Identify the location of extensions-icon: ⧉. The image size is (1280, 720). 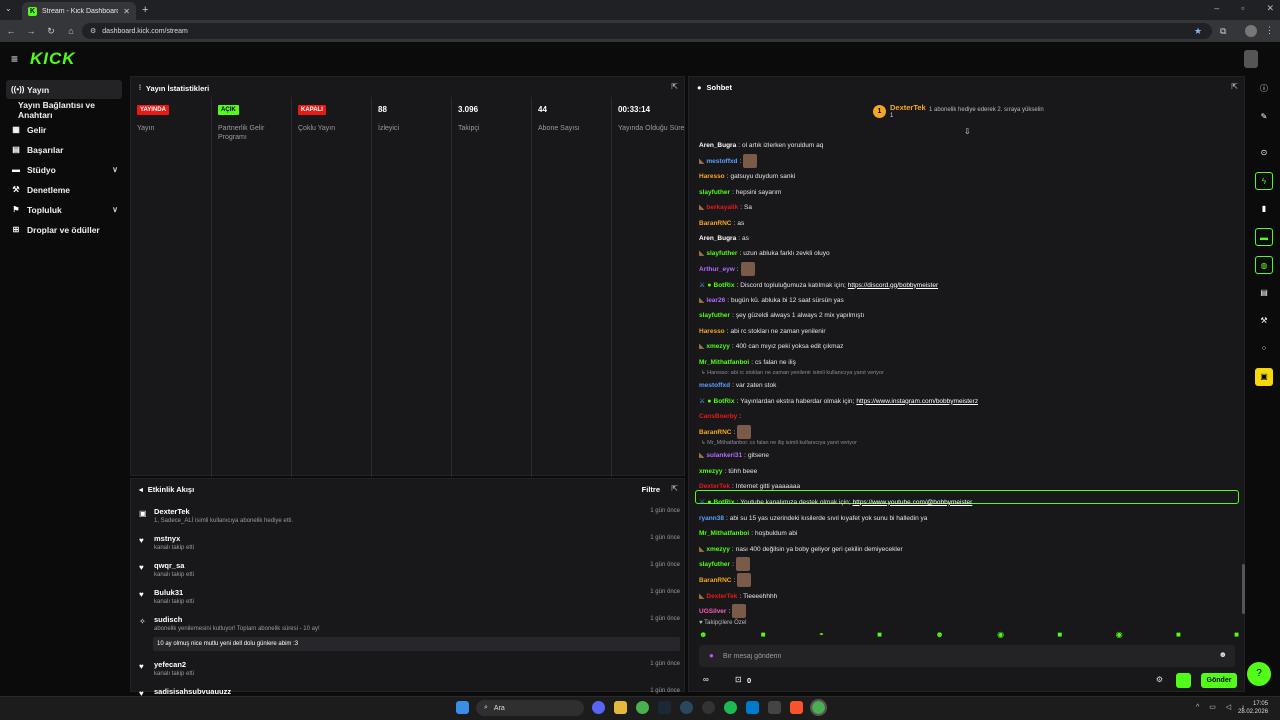
(1223, 31).